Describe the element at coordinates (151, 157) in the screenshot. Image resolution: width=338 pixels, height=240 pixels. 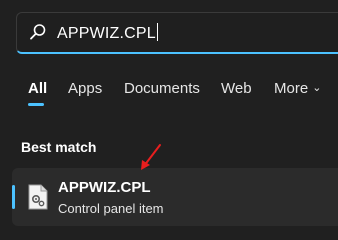
I see `red-arrow-annotation` at that location.